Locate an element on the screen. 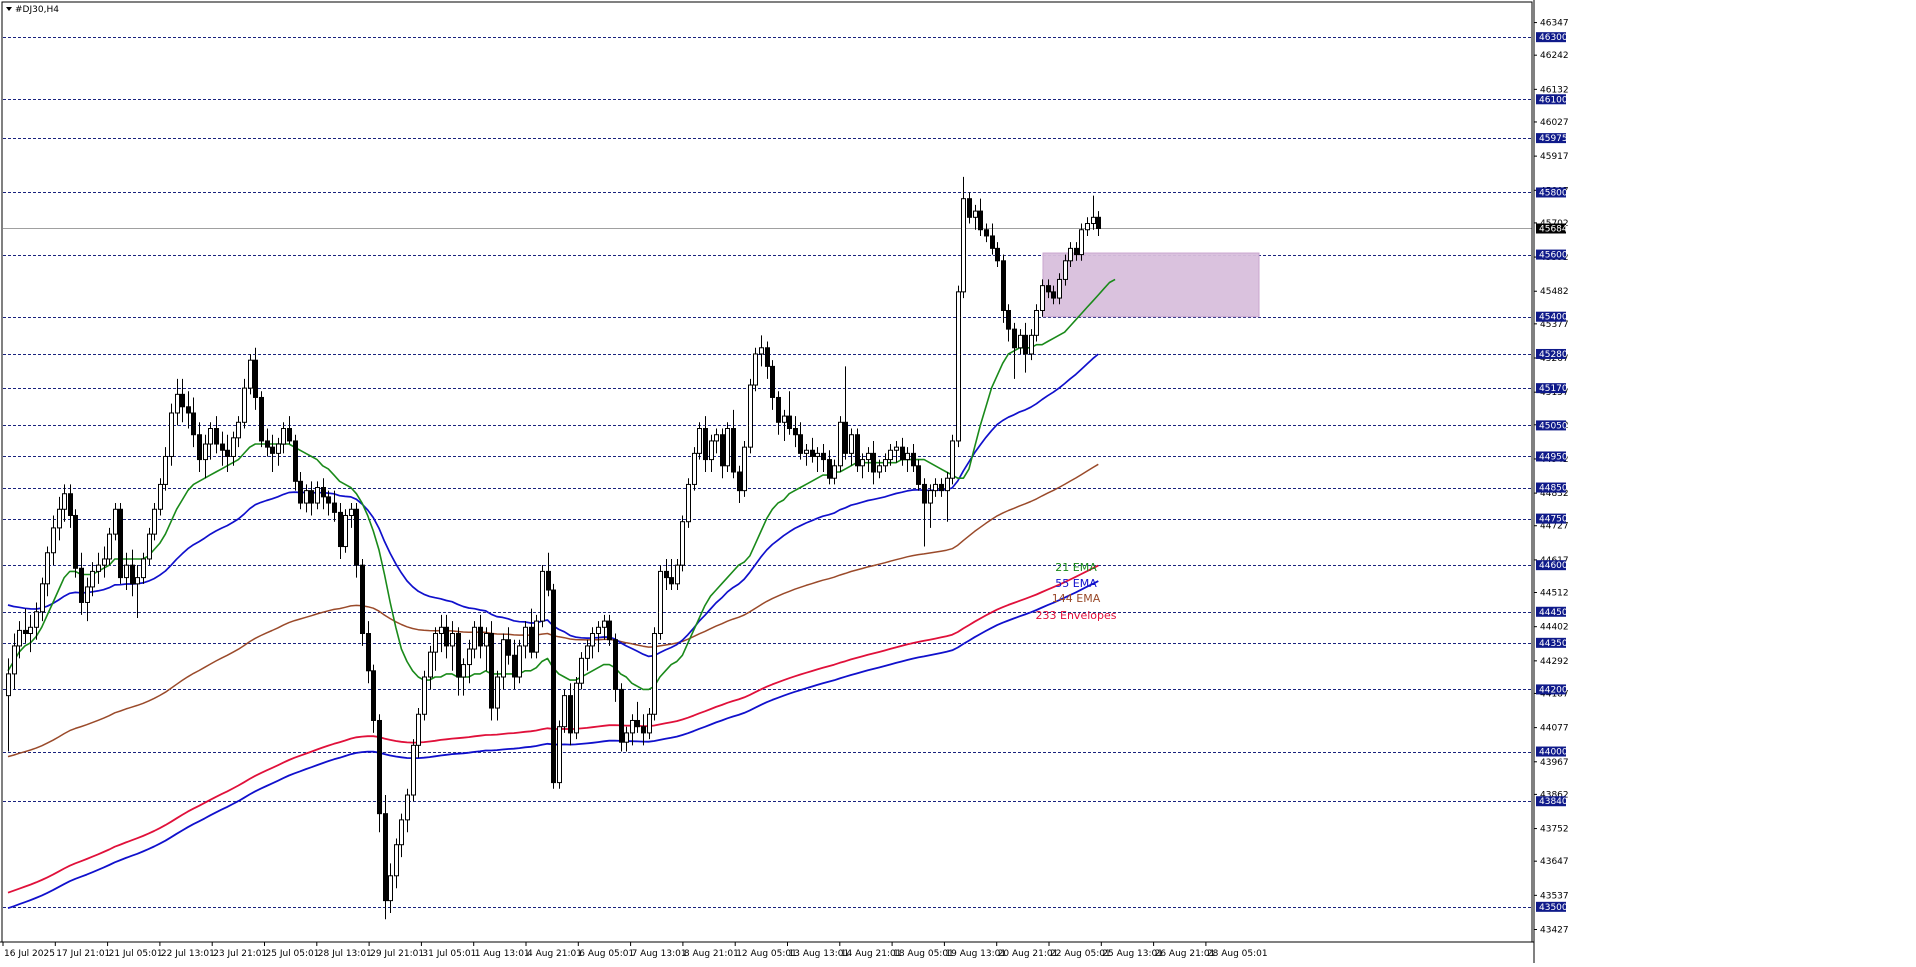  time-tick-label: 16 Jul 2025 is located at coordinates (29, 954).